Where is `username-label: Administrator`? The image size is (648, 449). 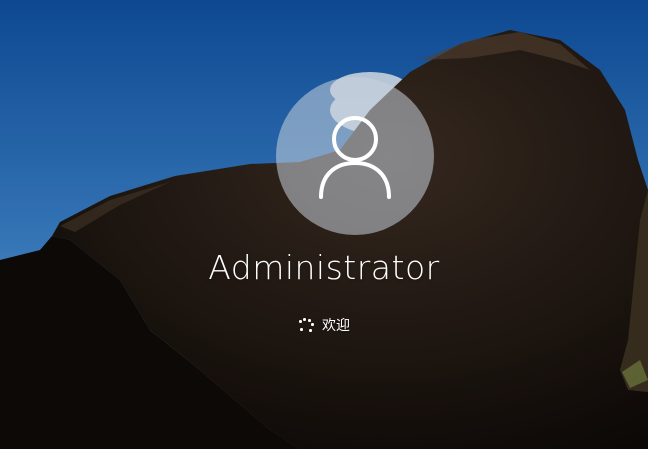 username-label: Administrator is located at coordinates (324, 267).